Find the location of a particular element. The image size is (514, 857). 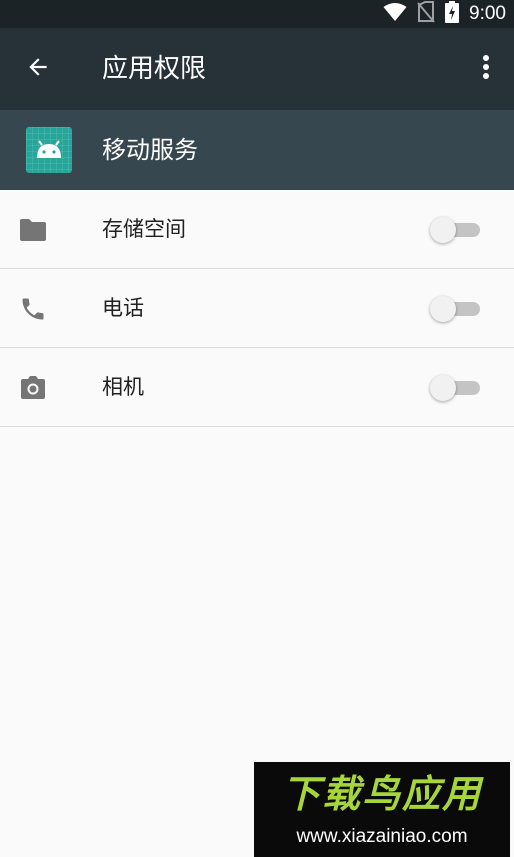

permission-label: 相机 is located at coordinates (123, 387).